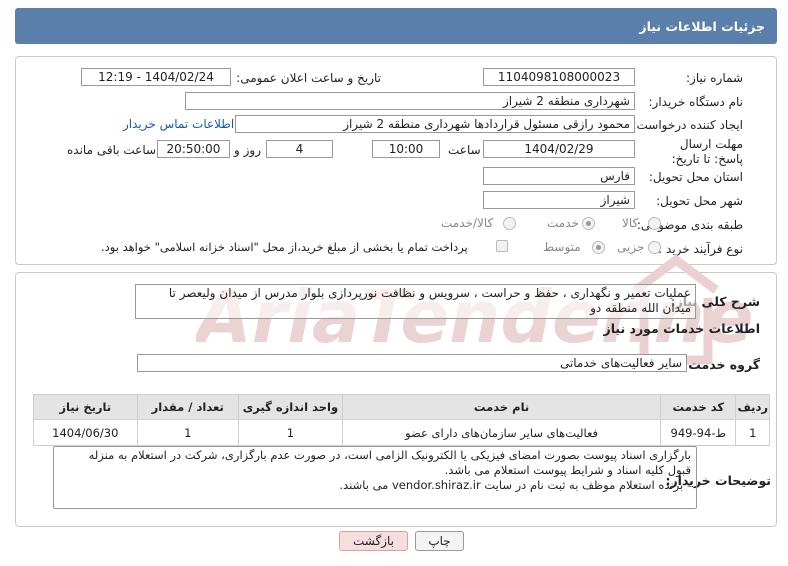 The width and height of the screenshot is (788, 566). I want to click on days-label: روز و, so click(247, 150).